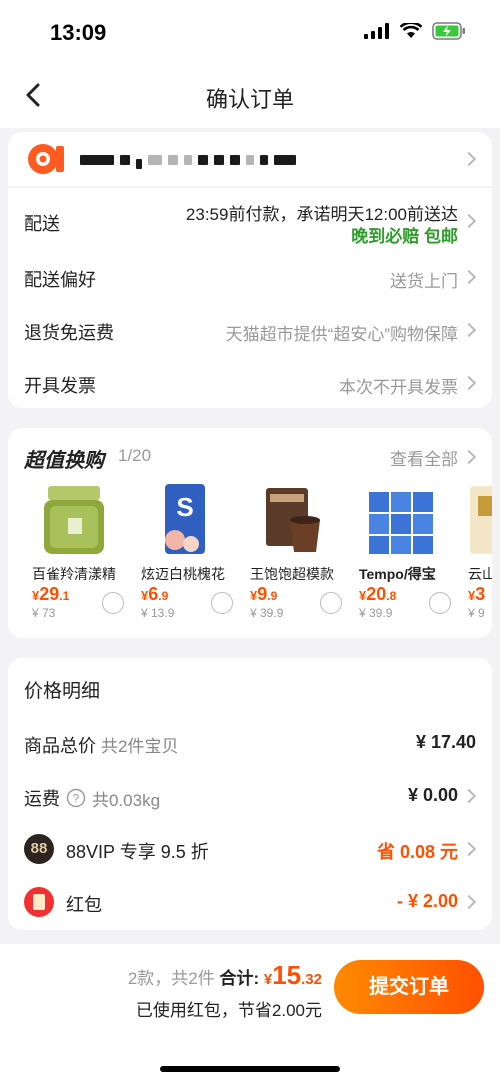 The height and width of the screenshot is (1083, 500). What do you see at coordinates (264, 594) in the screenshot?
I see `deal-item-price: ¥9.9` at bounding box center [264, 594].